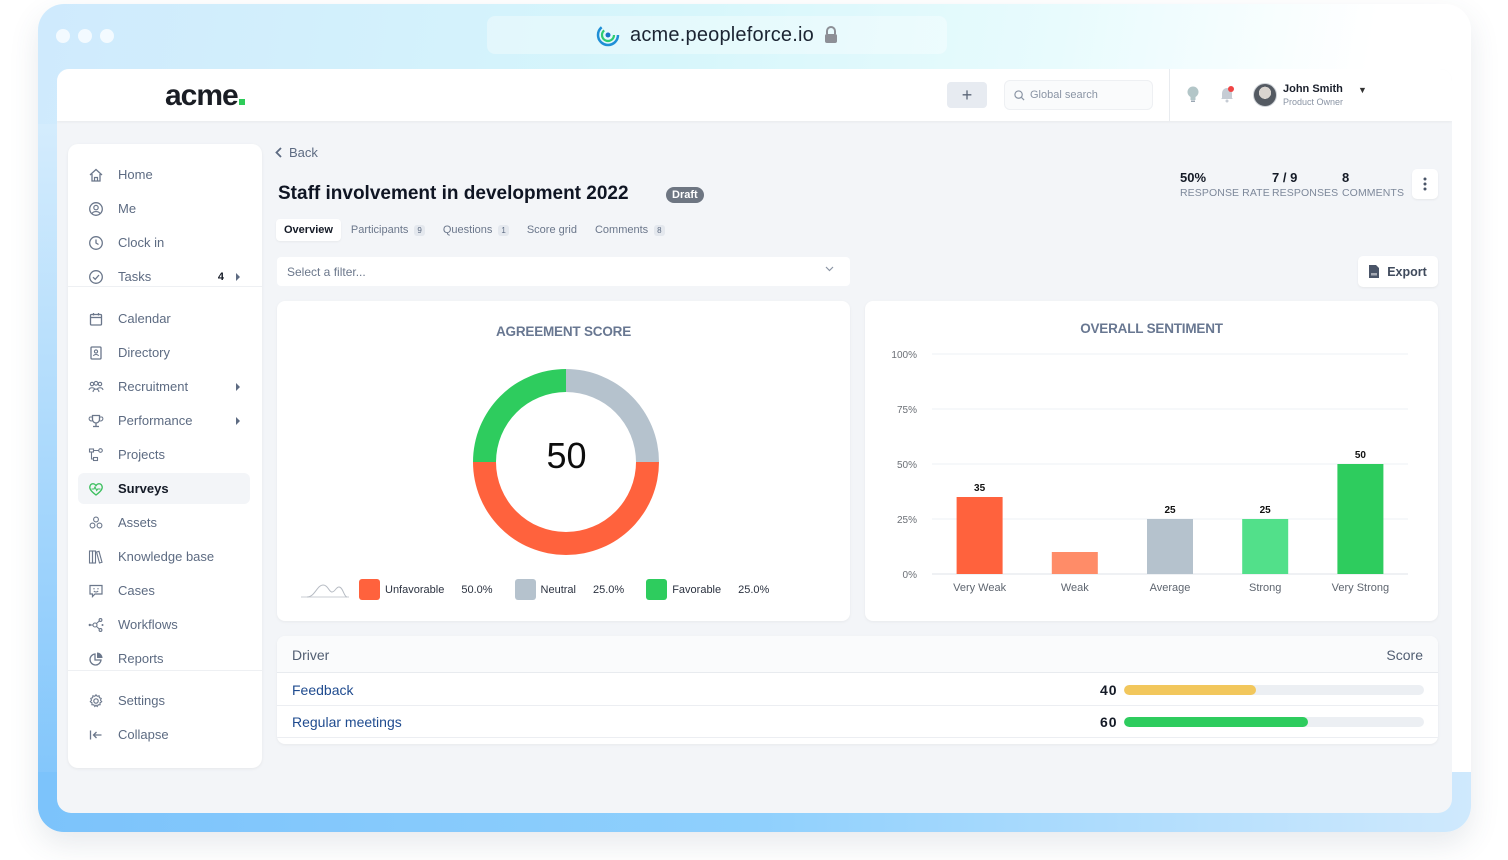 The width and height of the screenshot is (1508, 860). I want to click on global-search, so click(1078, 95).